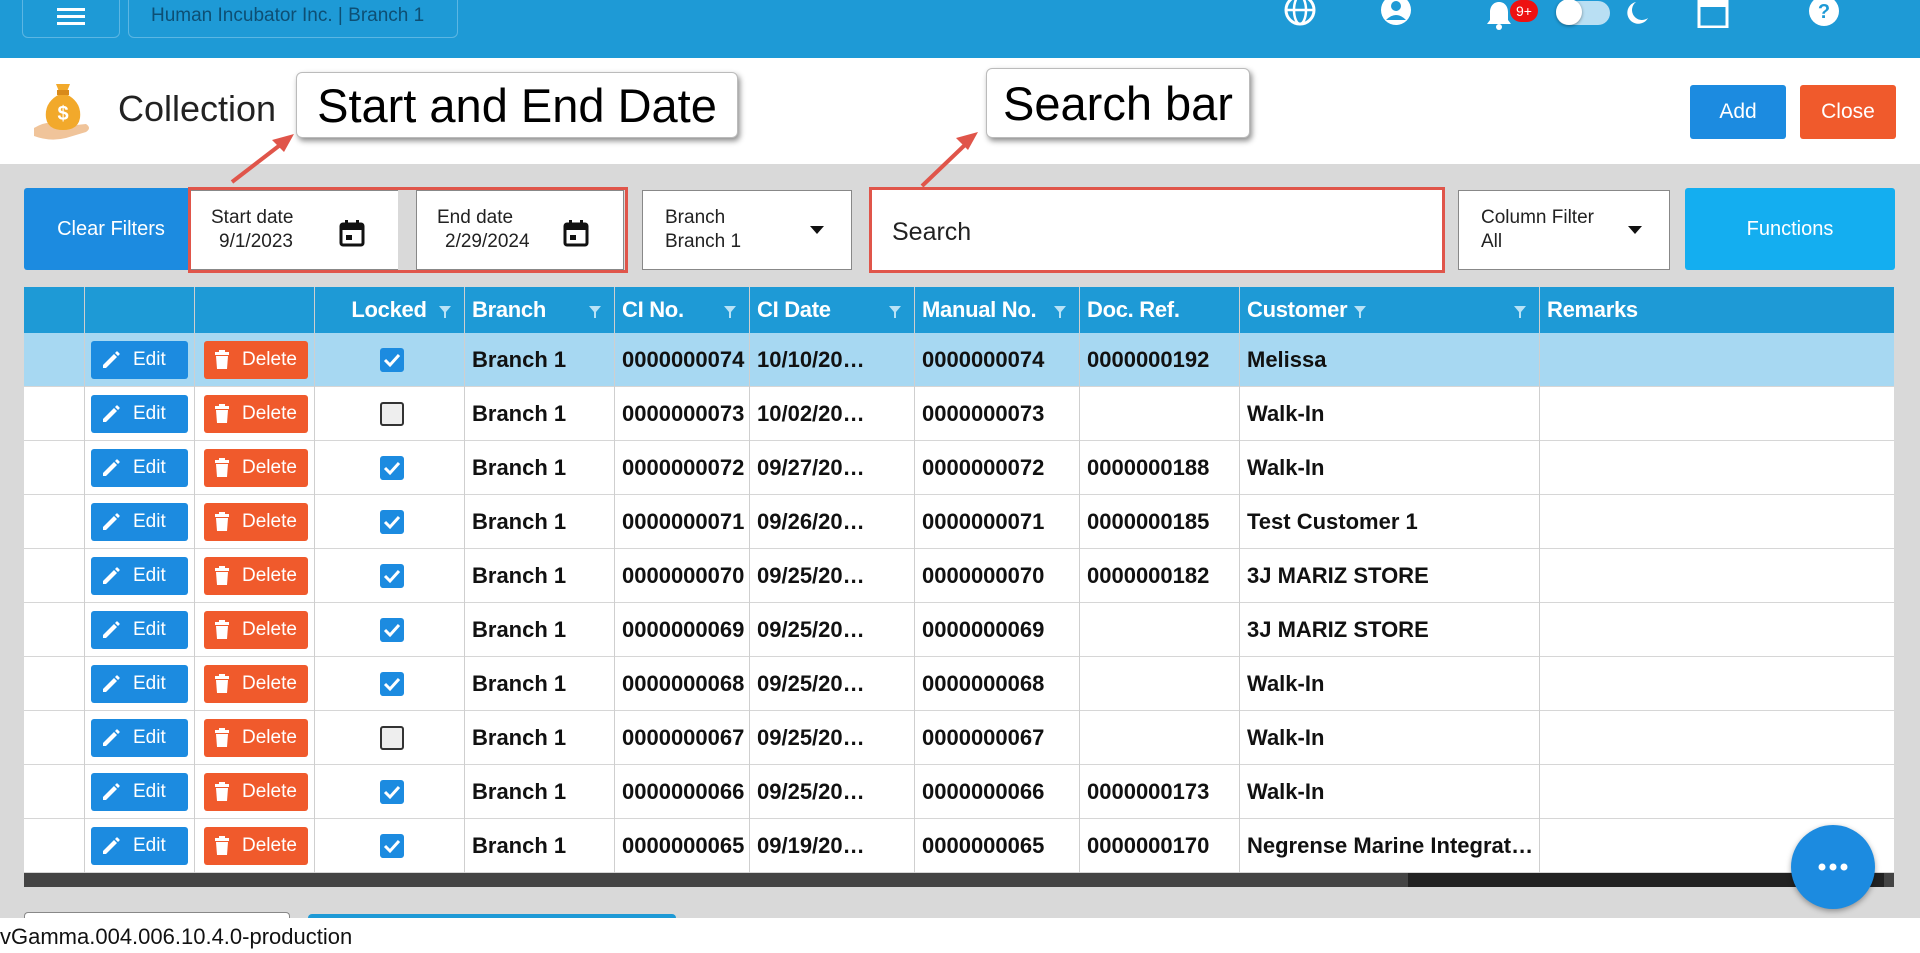 The height and width of the screenshot is (953, 1920). What do you see at coordinates (683, 521) in the screenshot?
I see `cell-ci-no: 0000000071` at bounding box center [683, 521].